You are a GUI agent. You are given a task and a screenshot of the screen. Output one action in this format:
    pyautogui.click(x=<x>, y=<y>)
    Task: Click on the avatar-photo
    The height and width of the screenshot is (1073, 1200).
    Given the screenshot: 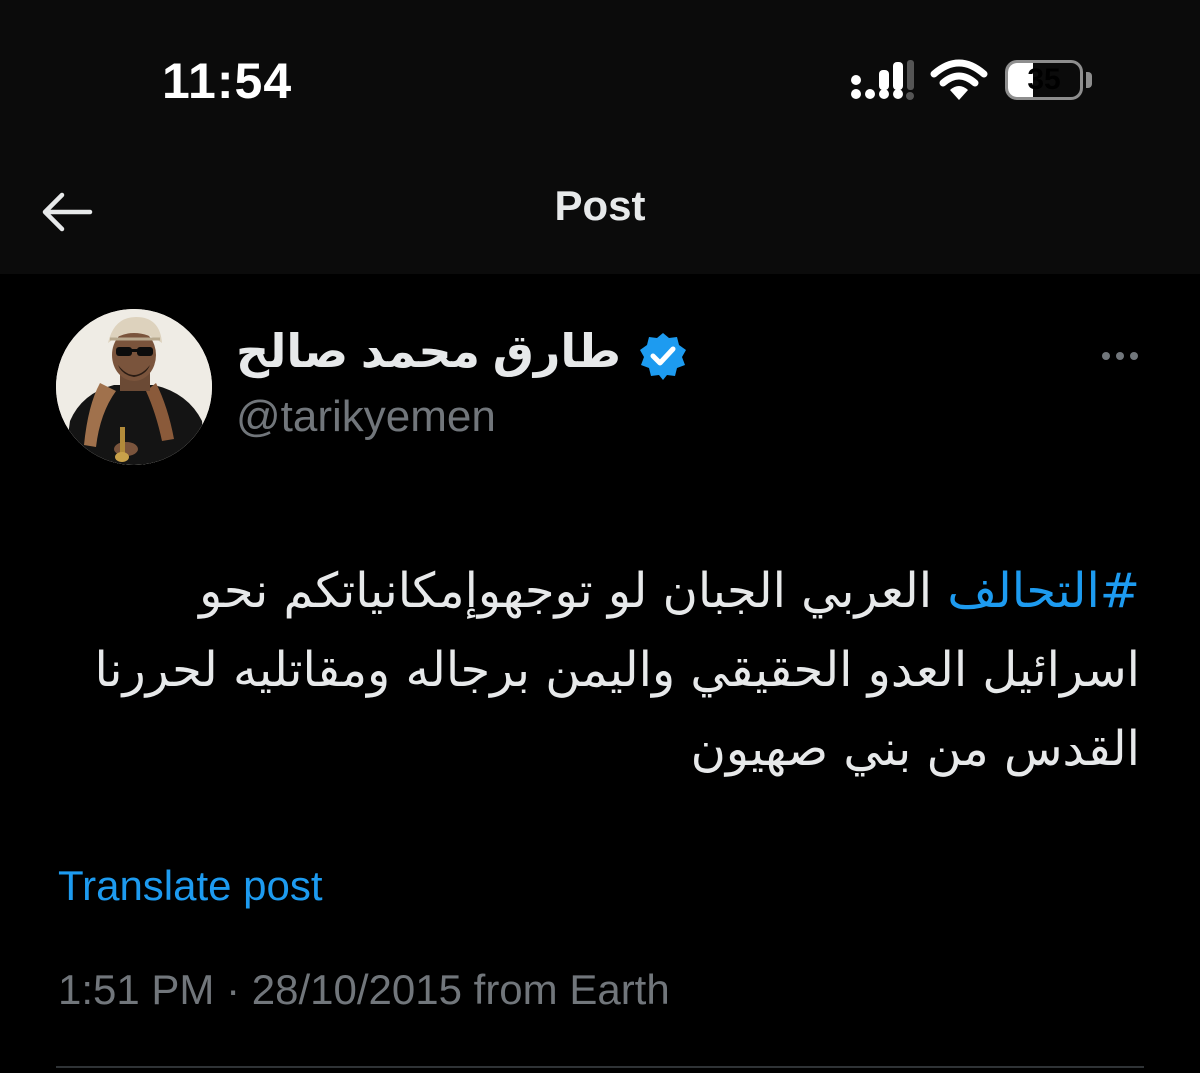 What is the action you would take?
    pyautogui.click(x=134, y=387)
    